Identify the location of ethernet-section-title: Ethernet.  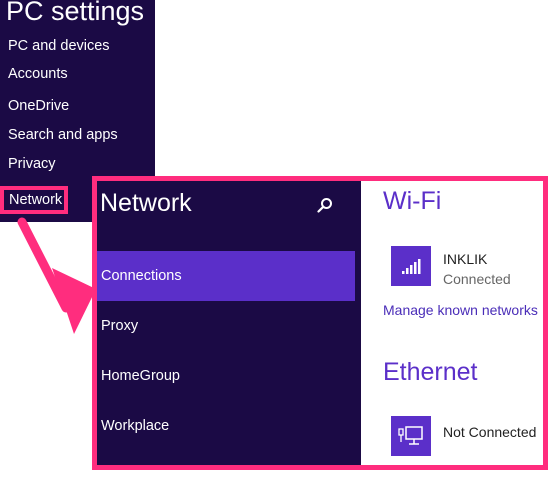
(430, 372).